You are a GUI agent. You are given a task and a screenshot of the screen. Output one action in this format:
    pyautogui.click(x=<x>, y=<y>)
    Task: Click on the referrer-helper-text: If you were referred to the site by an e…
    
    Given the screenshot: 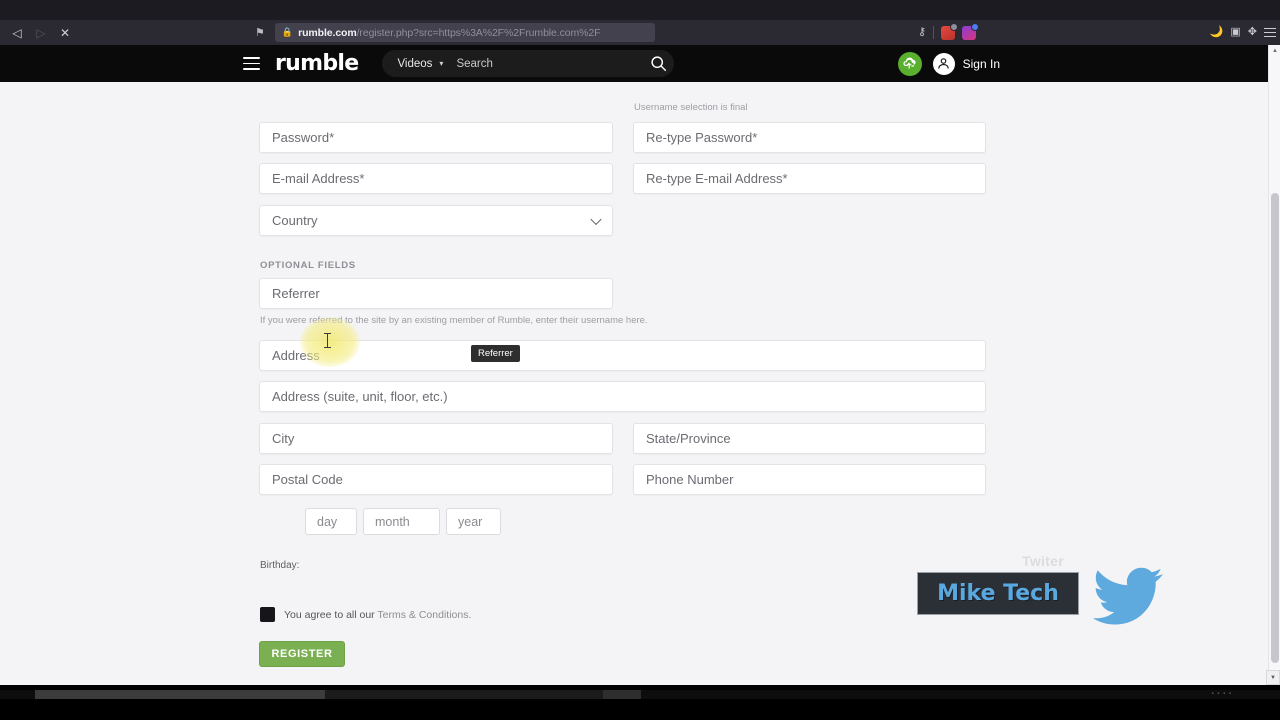 What is the action you would take?
    pyautogui.click(x=454, y=320)
    